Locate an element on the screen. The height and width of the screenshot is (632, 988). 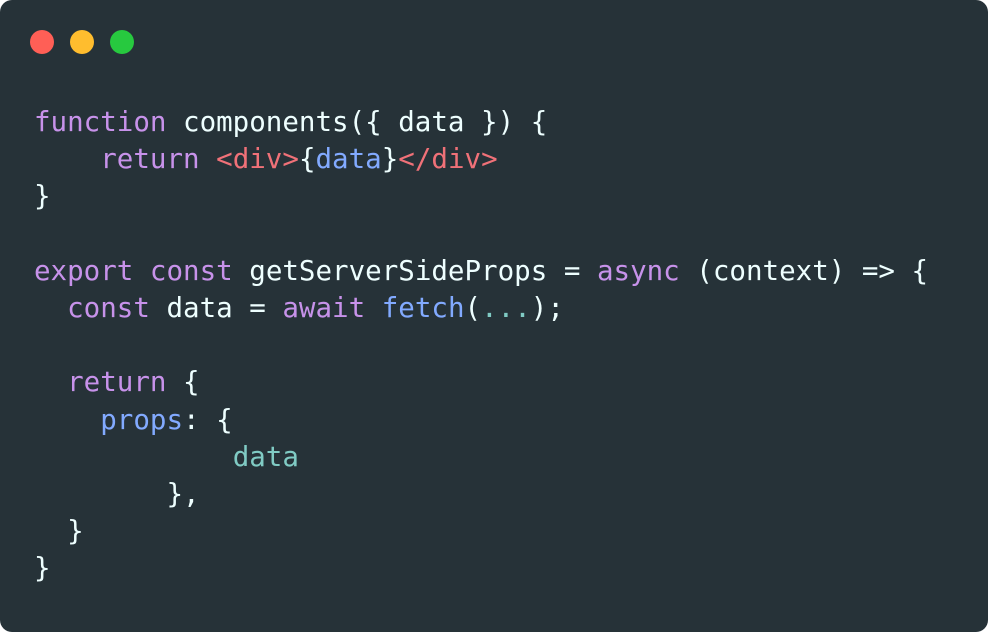
code-token: export is located at coordinates (84, 270).